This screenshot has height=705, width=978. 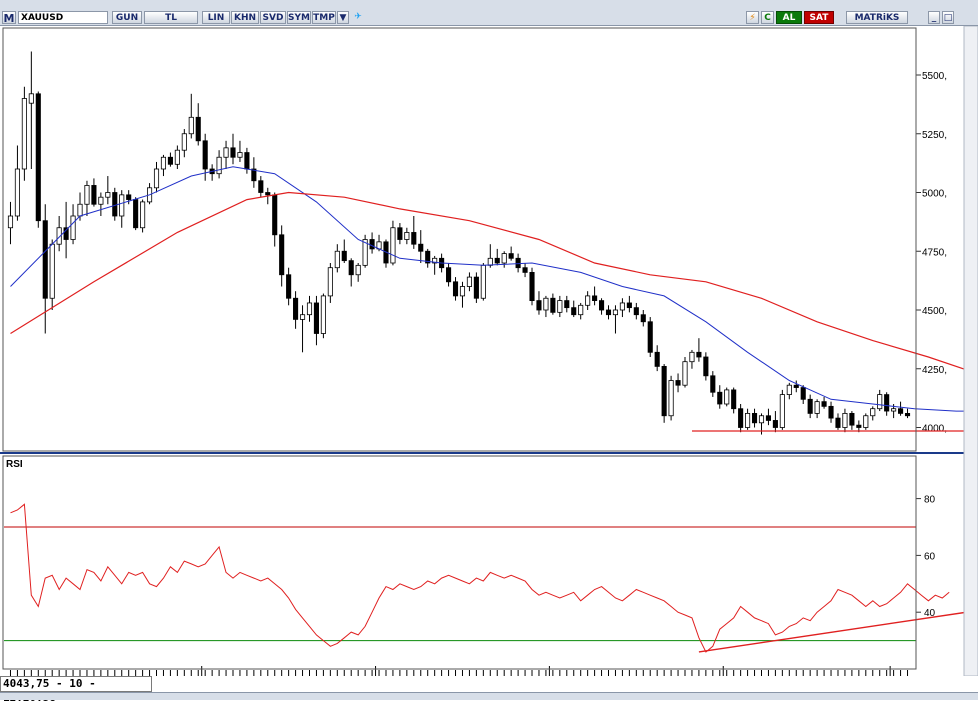 What do you see at coordinates (216, 17) in the screenshot?
I see `toolbar-button-lin: LIN` at bounding box center [216, 17].